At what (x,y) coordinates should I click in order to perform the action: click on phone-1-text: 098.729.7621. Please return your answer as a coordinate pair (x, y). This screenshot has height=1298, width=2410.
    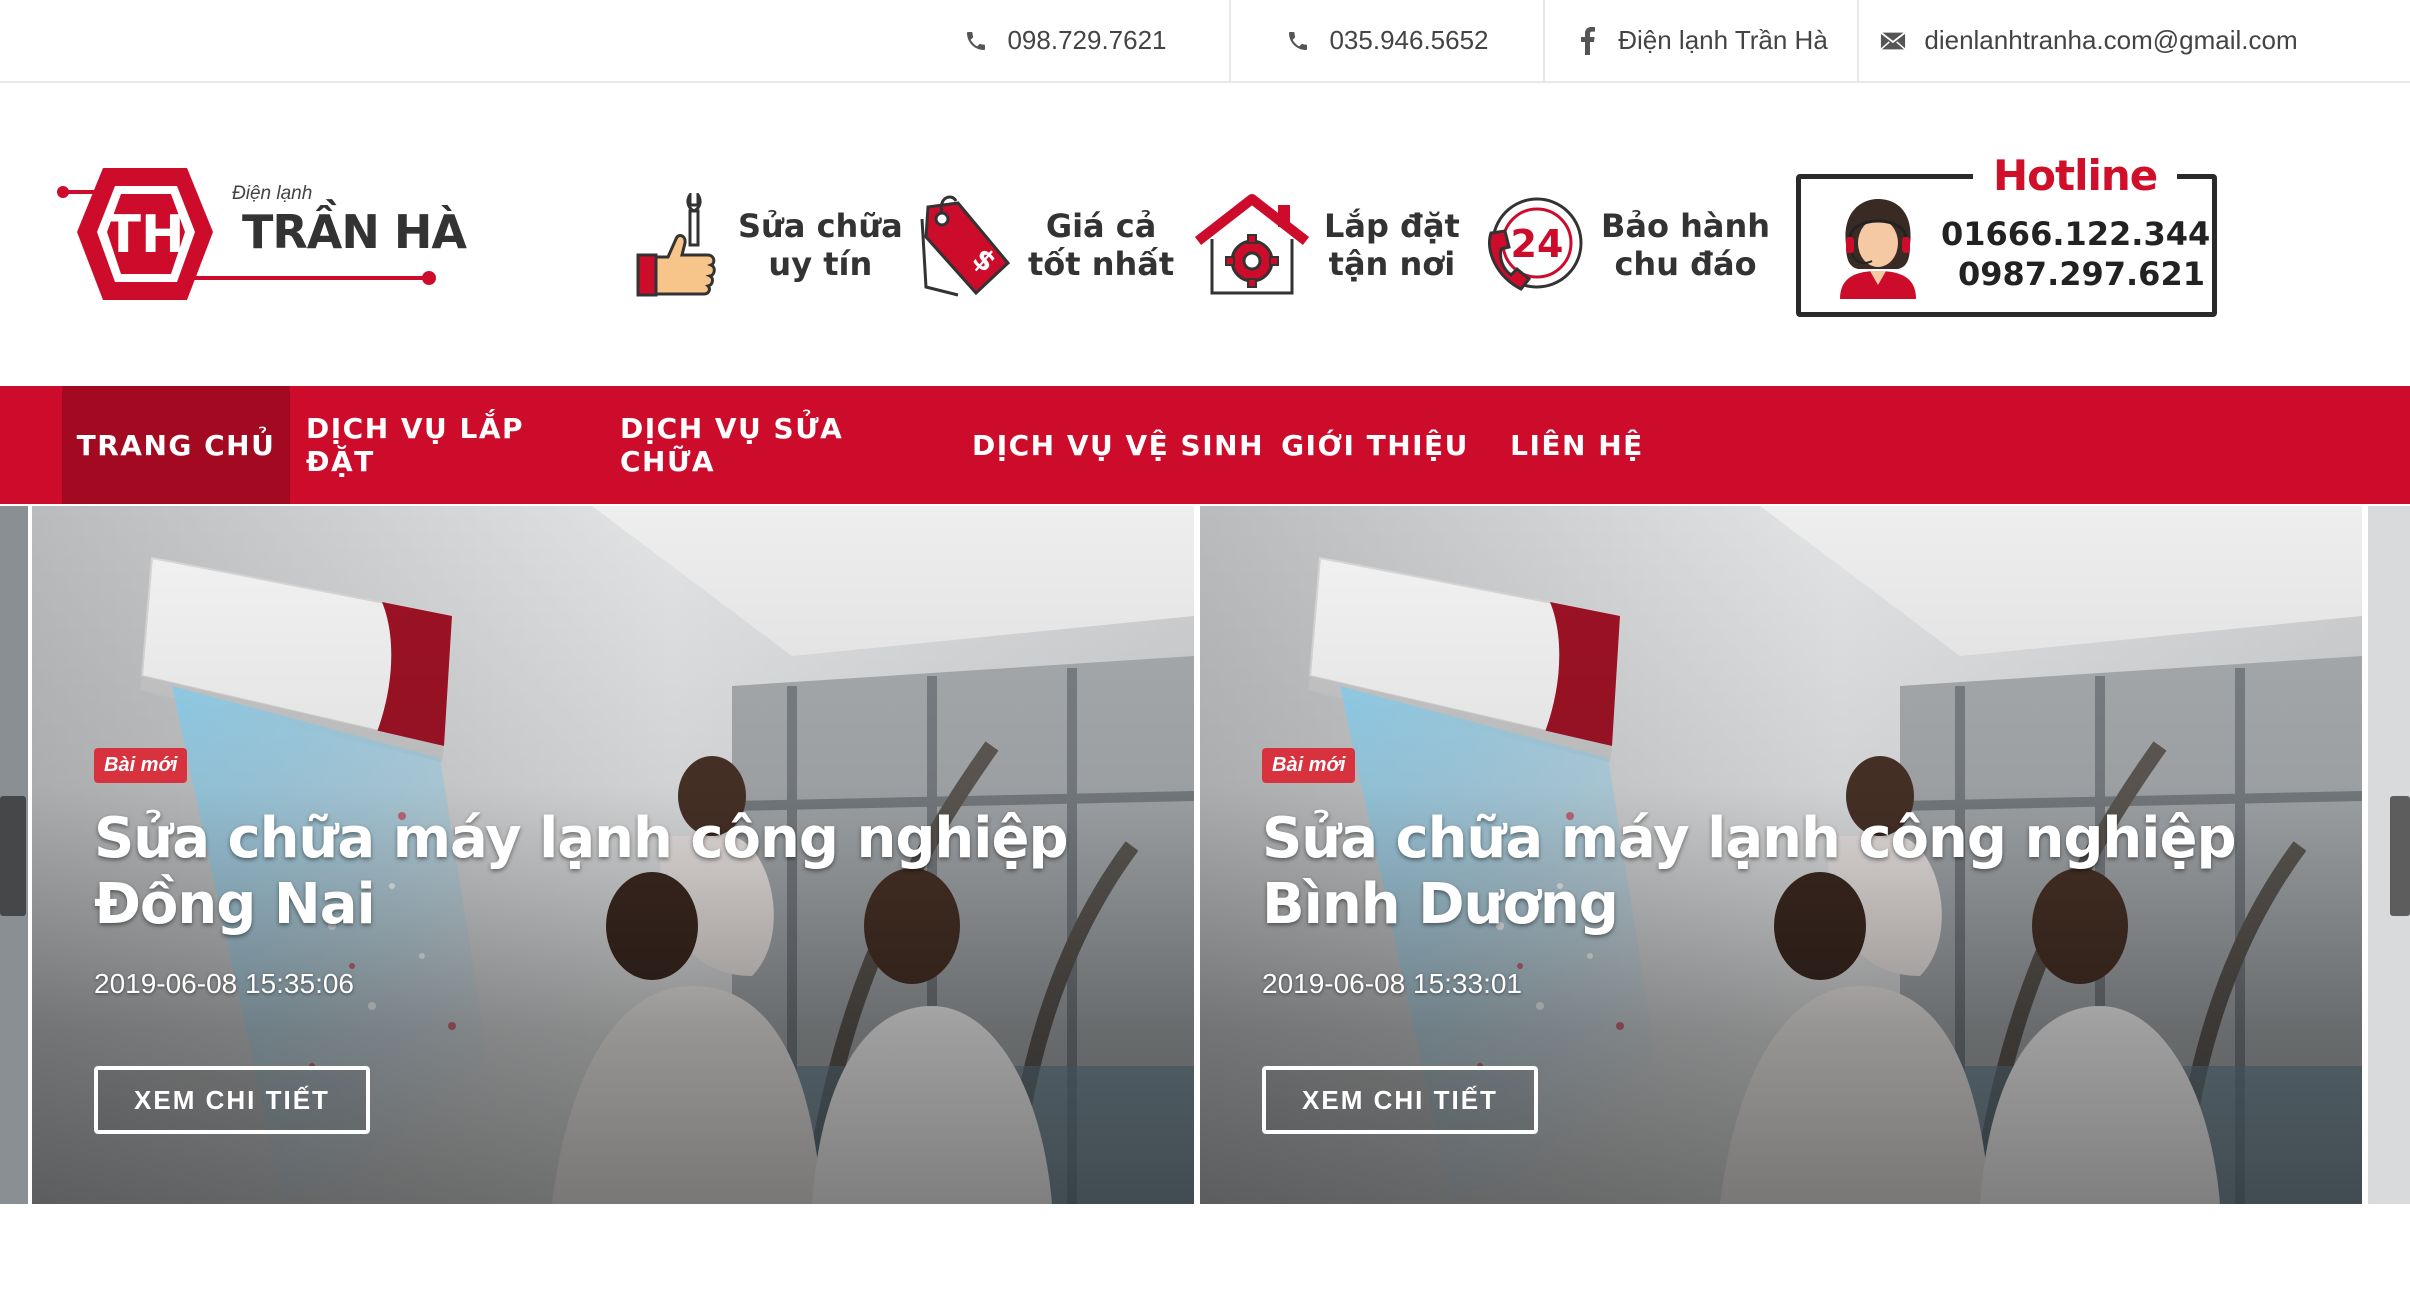
    Looking at the image, I should click on (1087, 40).